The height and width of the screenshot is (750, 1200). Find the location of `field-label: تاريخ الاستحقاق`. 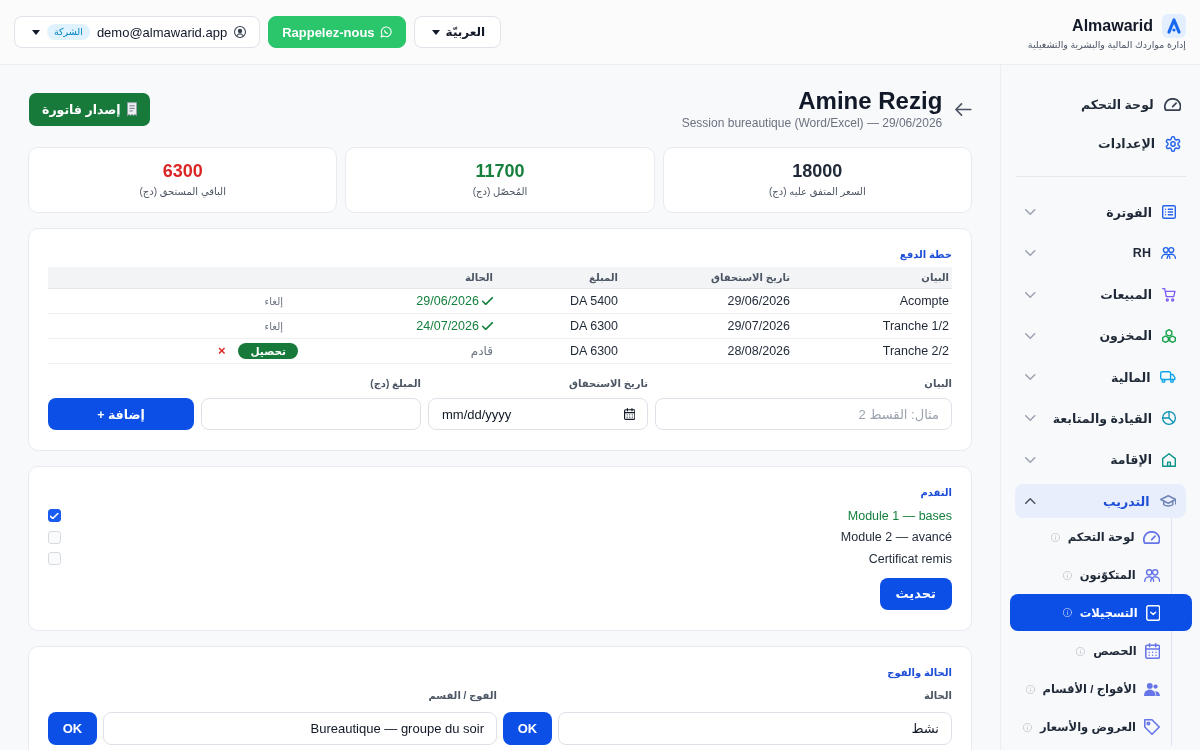

field-label: تاريخ الاستحقاق is located at coordinates (608, 384).